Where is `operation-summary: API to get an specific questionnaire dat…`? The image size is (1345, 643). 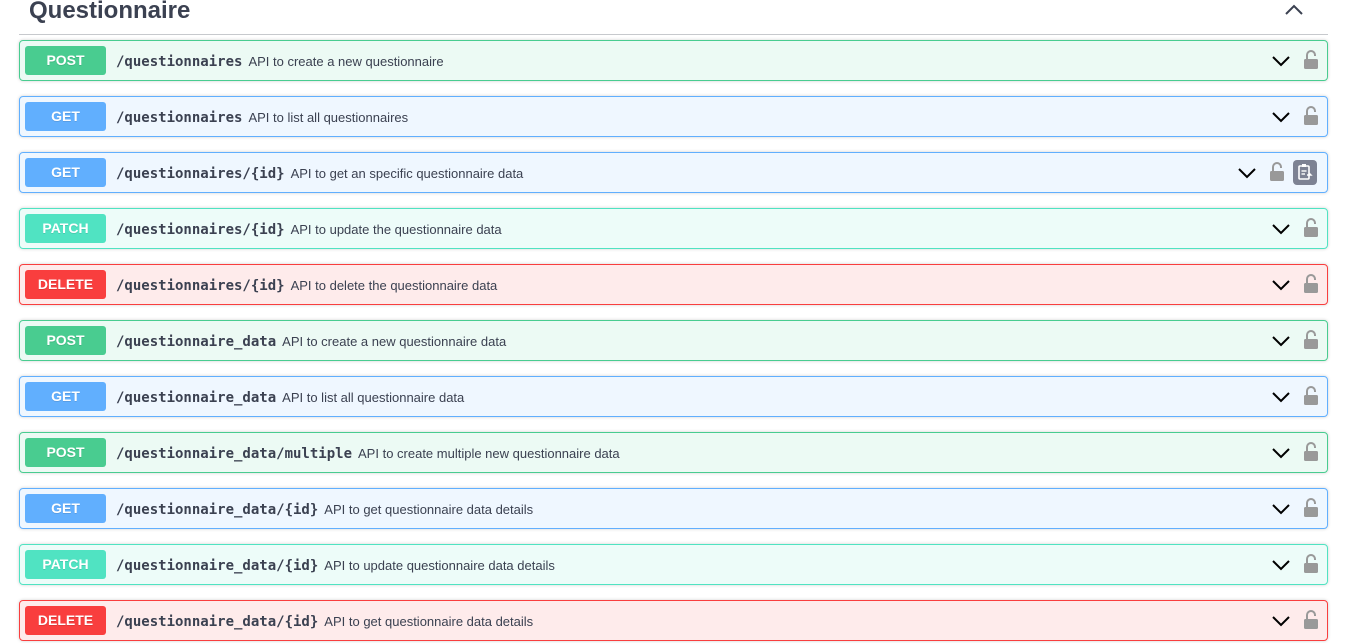
operation-summary: API to get an specific questionnaire dat… is located at coordinates (407, 173).